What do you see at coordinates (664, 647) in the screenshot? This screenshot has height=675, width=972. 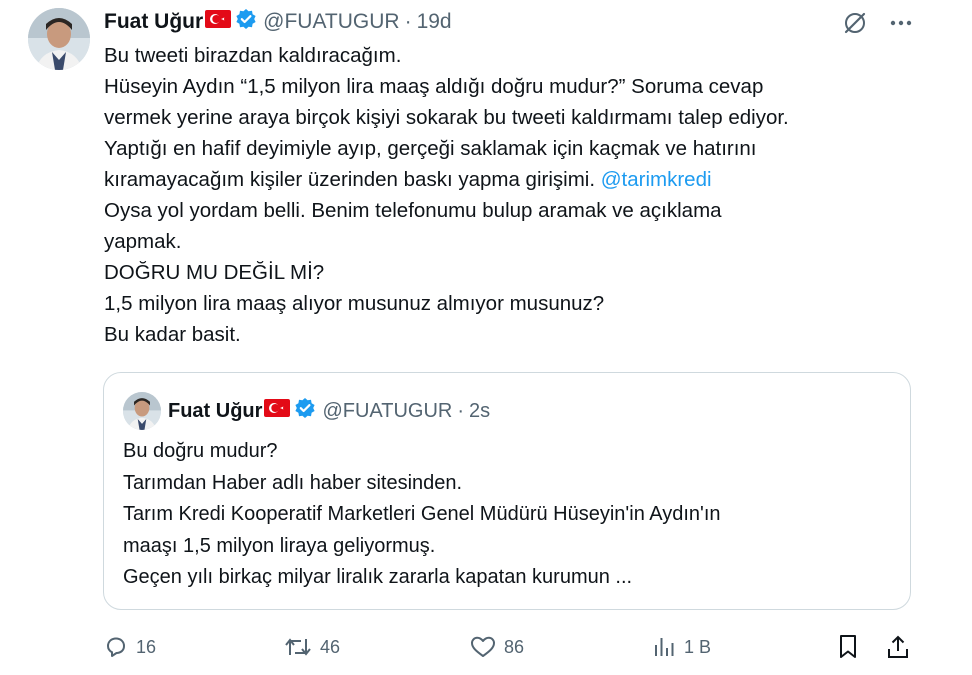 I see `views-icon` at bounding box center [664, 647].